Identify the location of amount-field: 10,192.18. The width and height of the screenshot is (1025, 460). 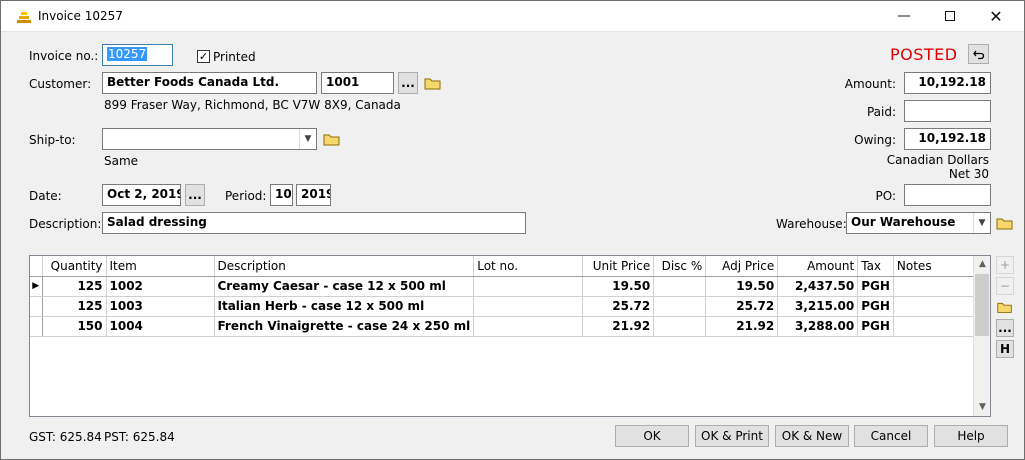
(947, 83).